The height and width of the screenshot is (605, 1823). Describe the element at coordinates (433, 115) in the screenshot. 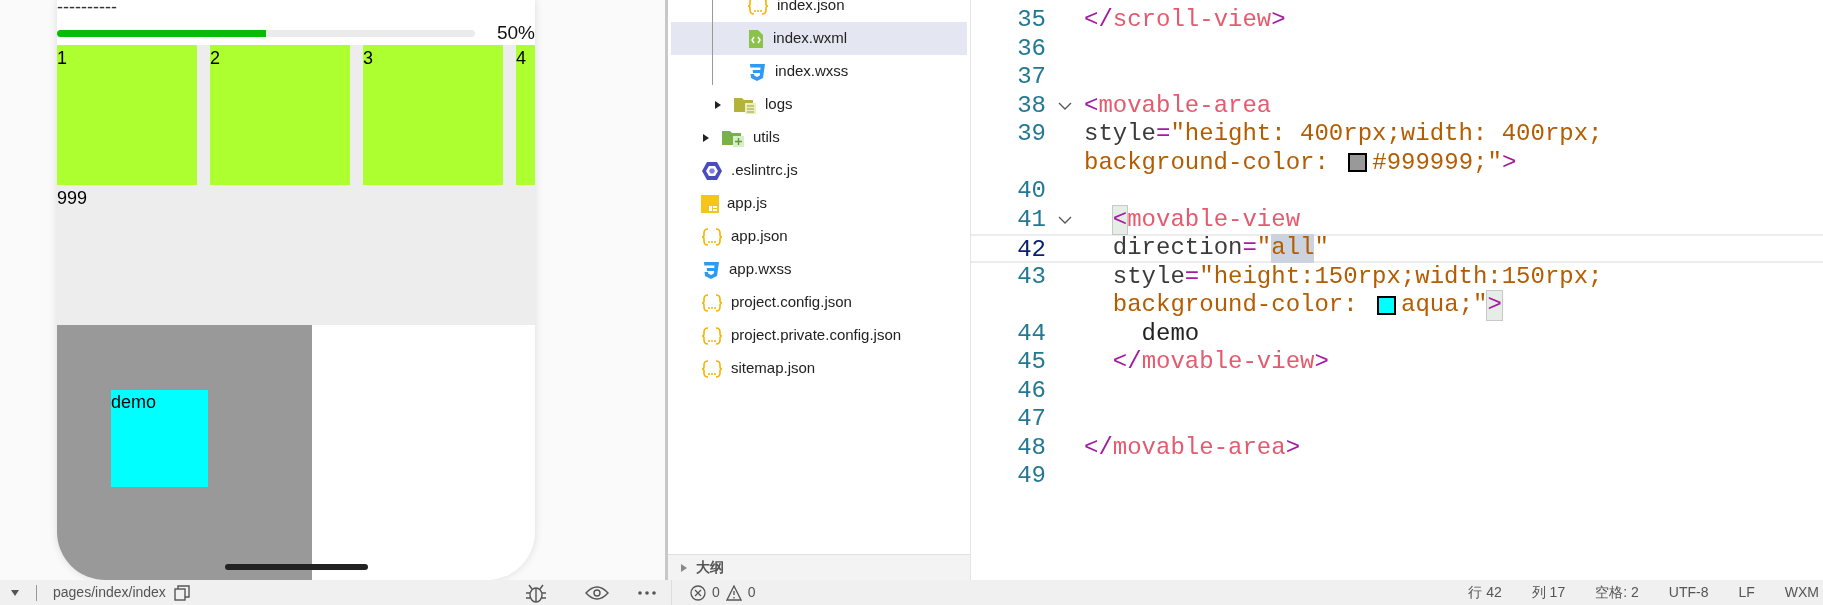

I see `swiper-item: 3` at that location.